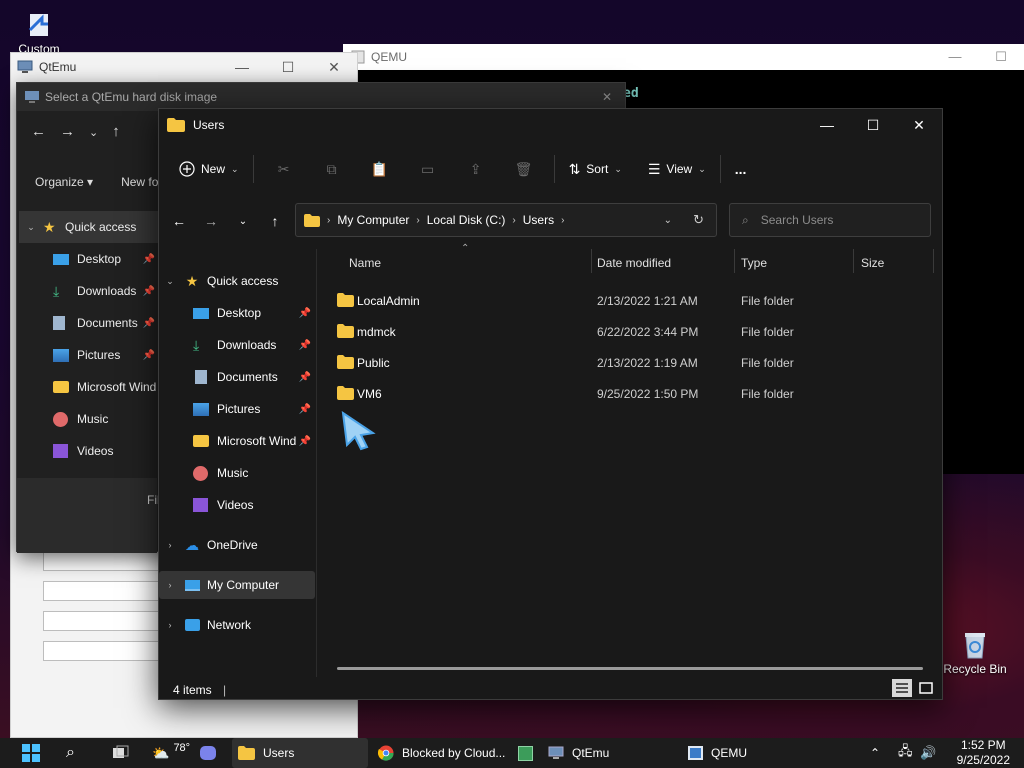  What do you see at coordinates (830, 220) in the screenshot?
I see `search-input: ⌕ Search Users` at bounding box center [830, 220].